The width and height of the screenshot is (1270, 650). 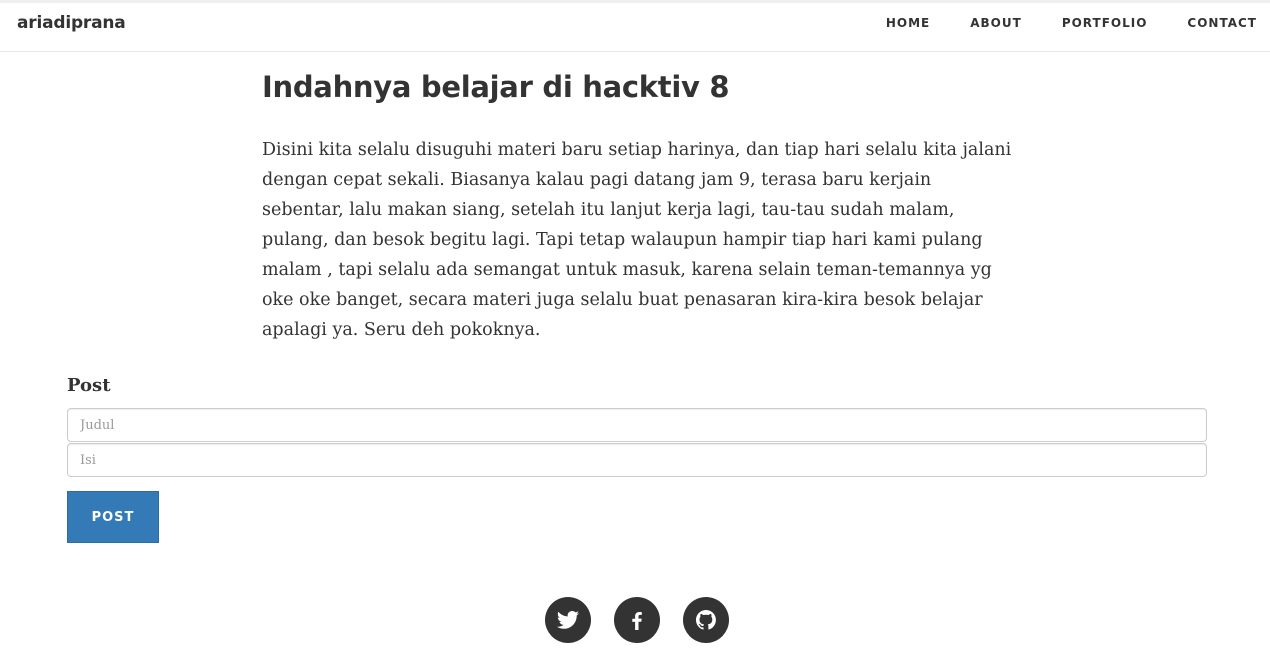 What do you see at coordinates (637, 425) in the screenshot?
I see `title-input` at bounding box center [637, 425].